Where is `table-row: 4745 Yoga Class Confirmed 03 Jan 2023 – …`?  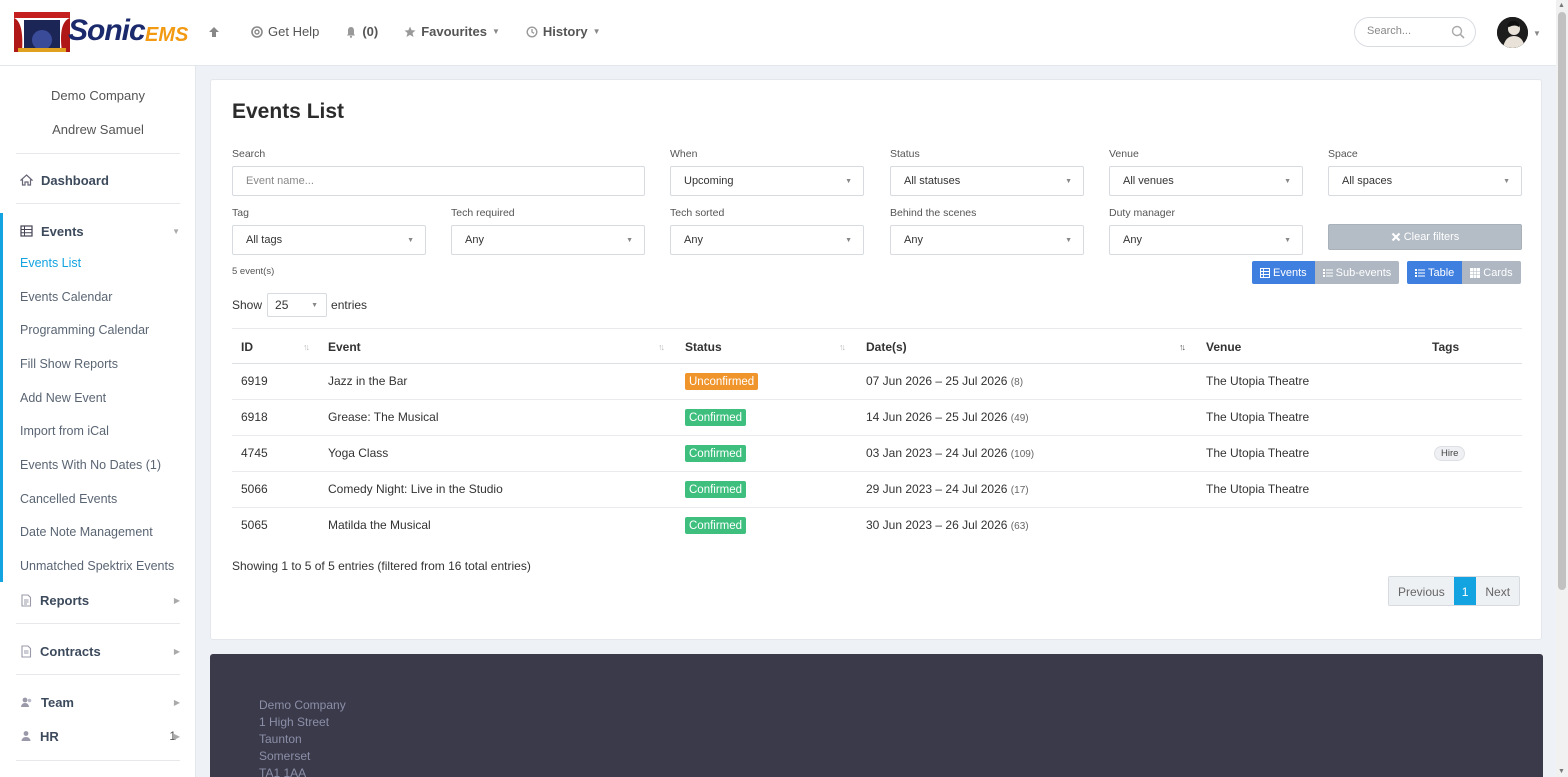
table-row: 4745 Yoga Class Confirmed 03 Jan 2023 – … is located at coordinates (877, 454).